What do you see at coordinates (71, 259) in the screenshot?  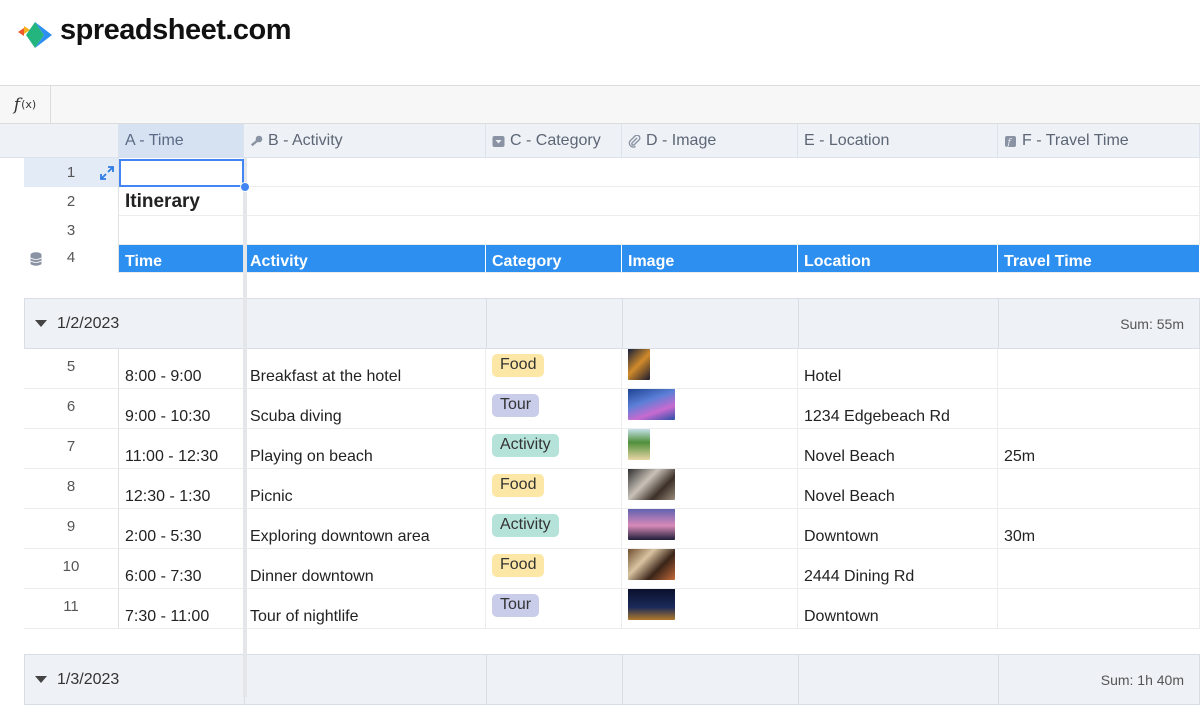 I see `row-number: 4` at bounding box center [71, 259].